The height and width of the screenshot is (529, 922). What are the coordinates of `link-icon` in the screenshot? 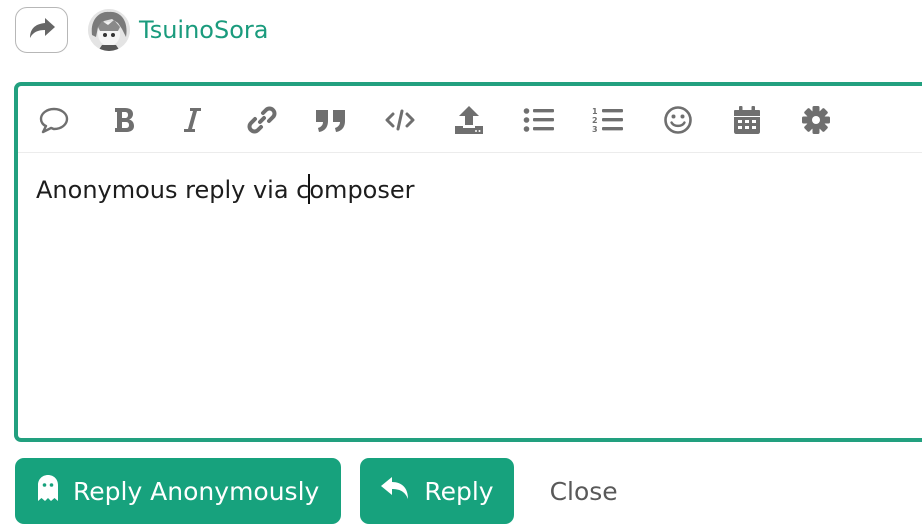 It's located at (262, 120).